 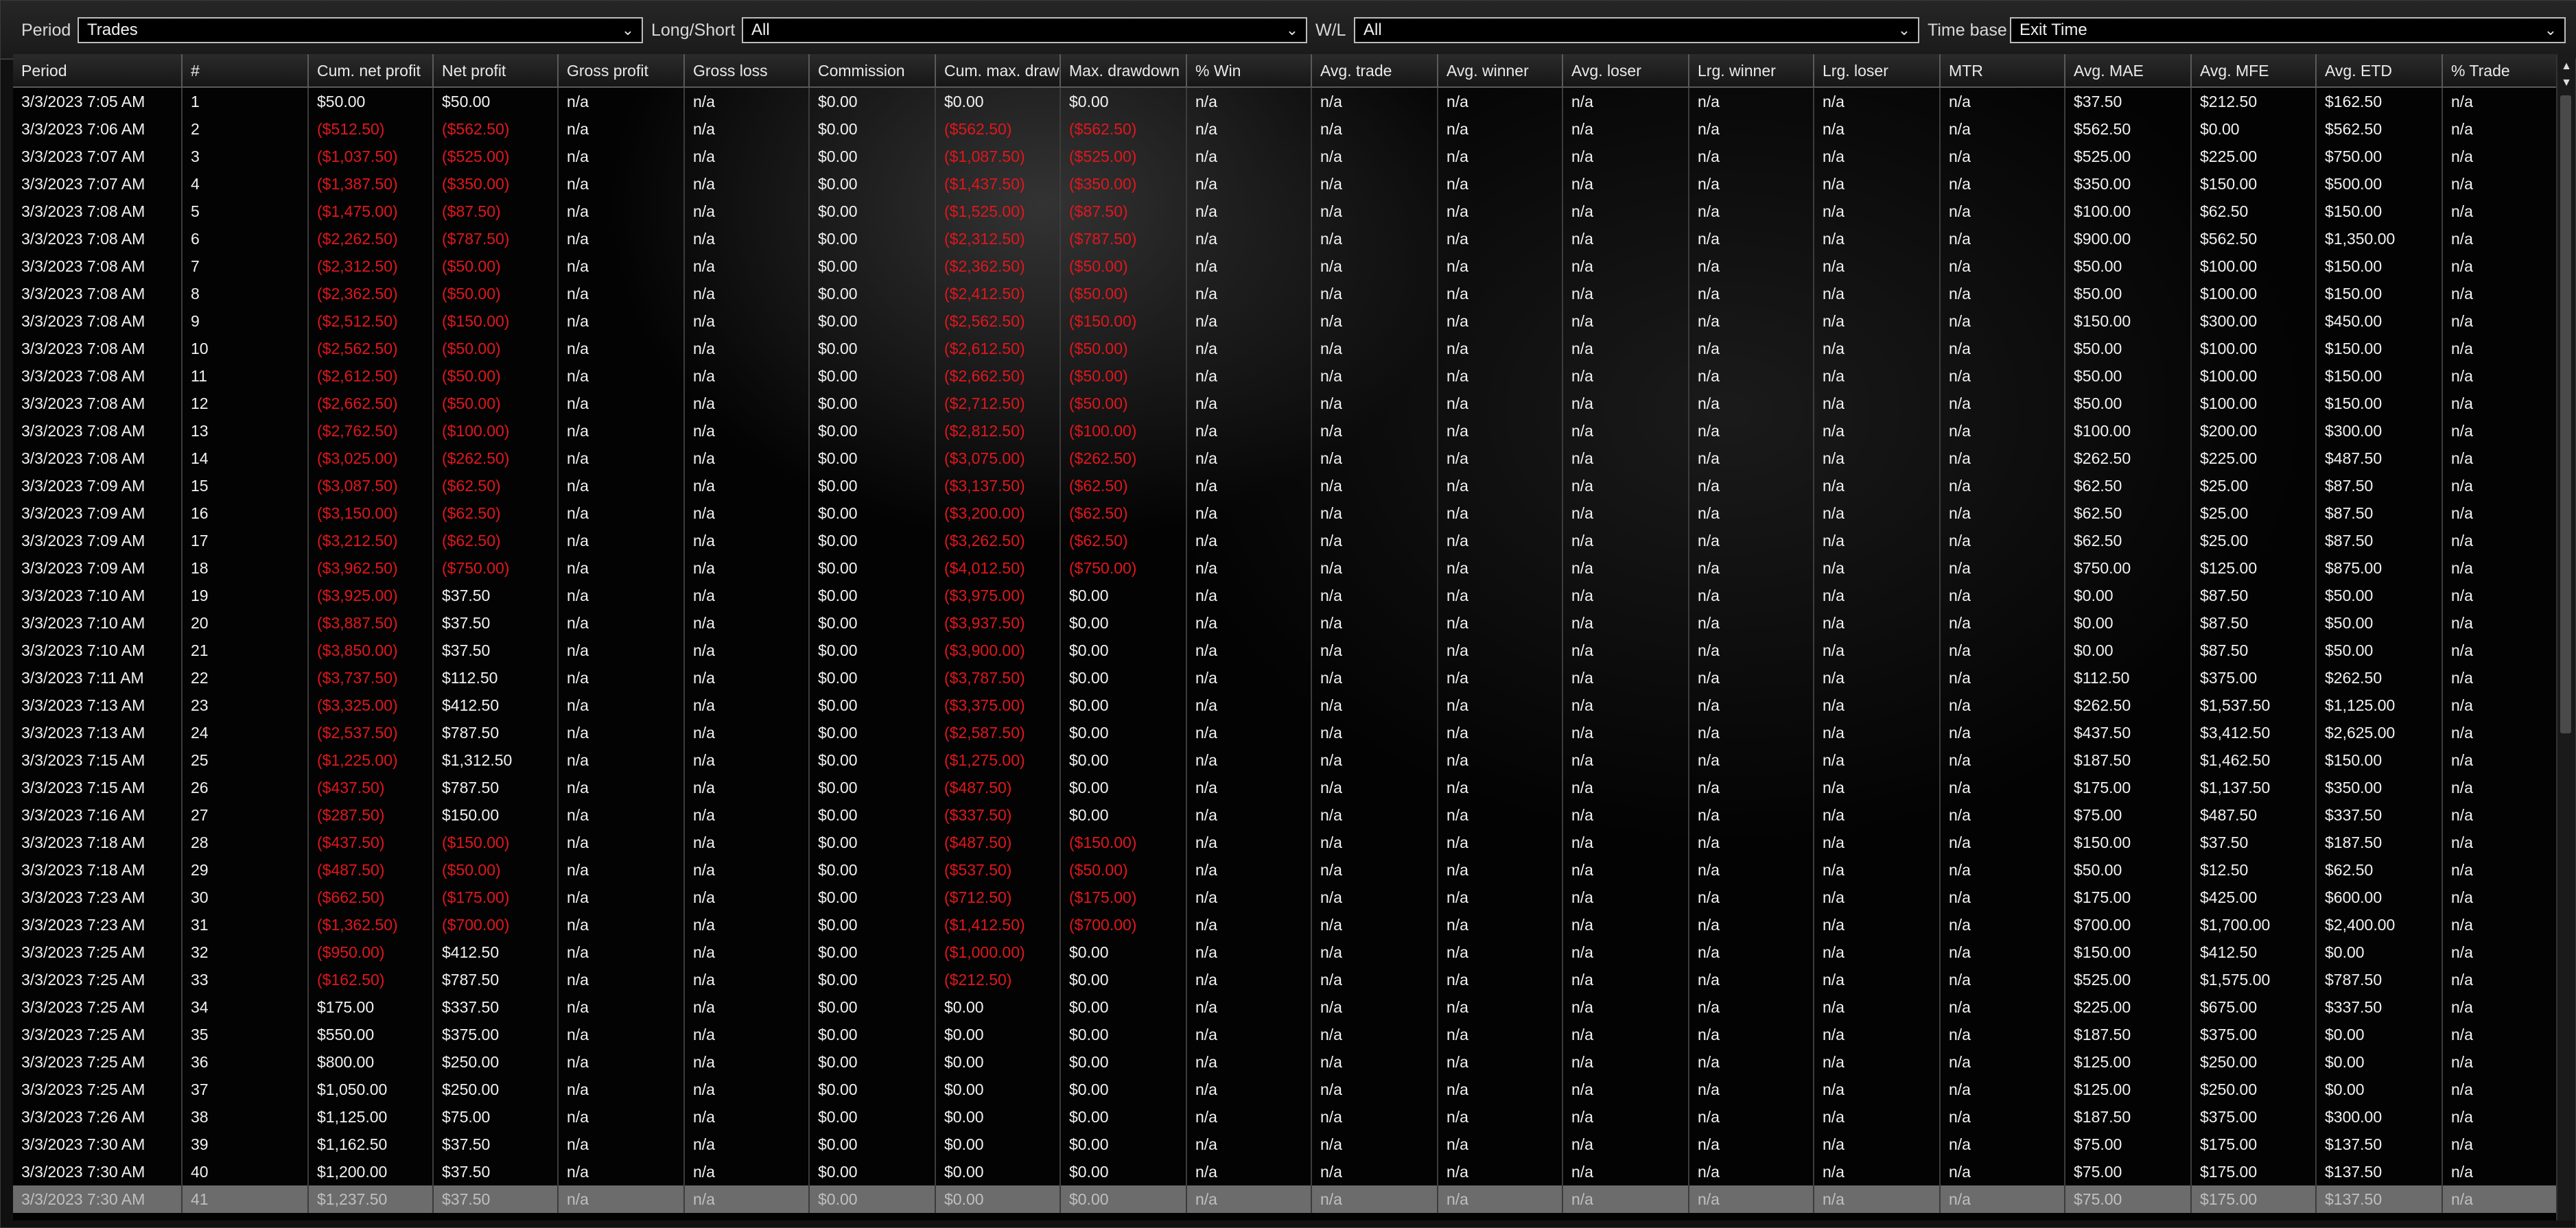 What do you see at coordinates (1249, 71) in the screenshot?
I see `column-header: % Win` at bounding box center [1249, 71].